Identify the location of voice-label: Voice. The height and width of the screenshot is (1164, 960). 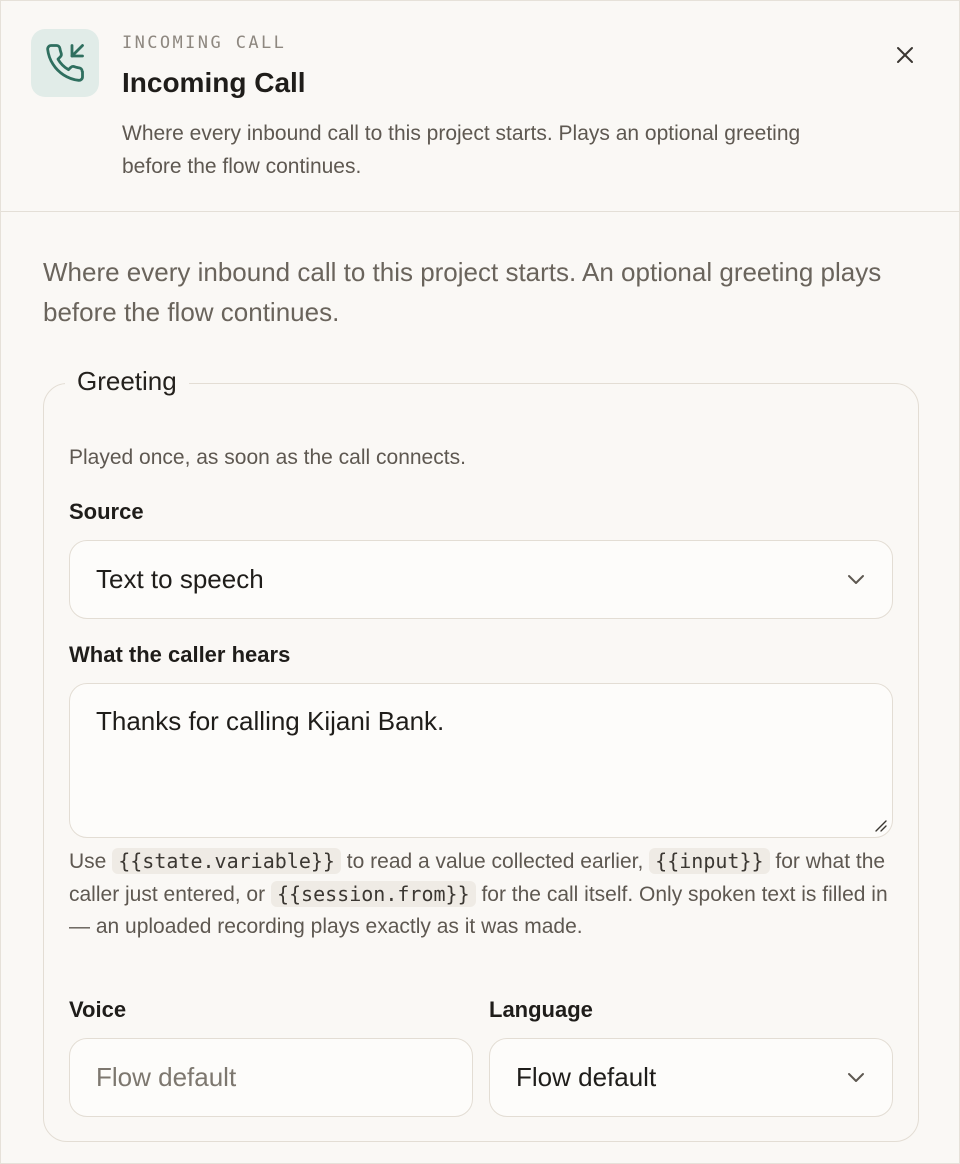
(98, 1009).